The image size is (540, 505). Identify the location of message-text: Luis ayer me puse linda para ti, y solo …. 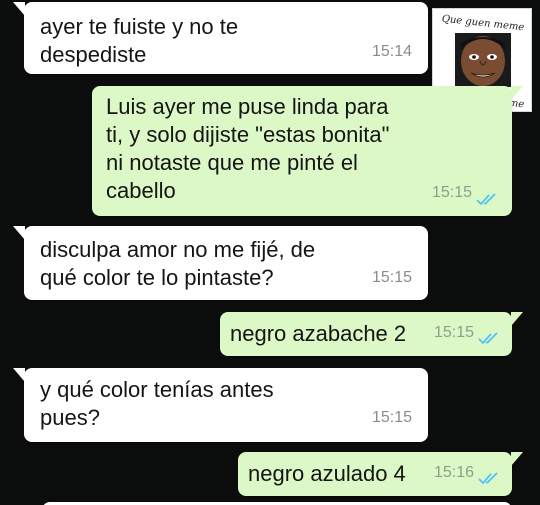
(248, 148).